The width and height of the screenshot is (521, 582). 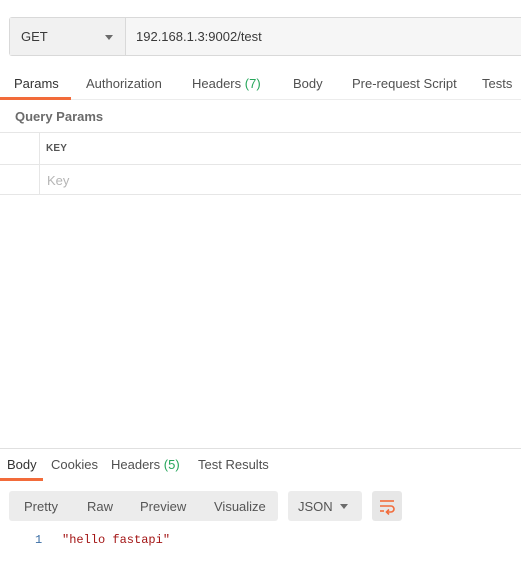 I want to click on tab-authorization: Authorization, so click(x=124, y=83).